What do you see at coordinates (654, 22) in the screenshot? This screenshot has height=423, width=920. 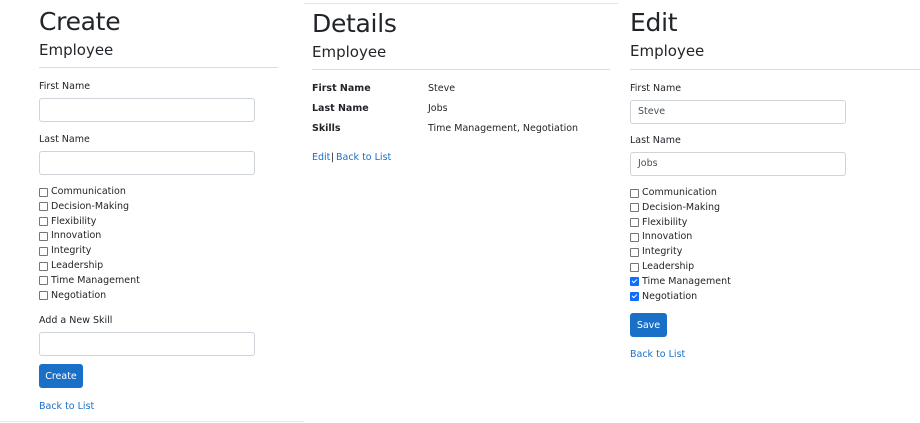 I see `edit-page-title: Edit` at bounding box center [654, 22].